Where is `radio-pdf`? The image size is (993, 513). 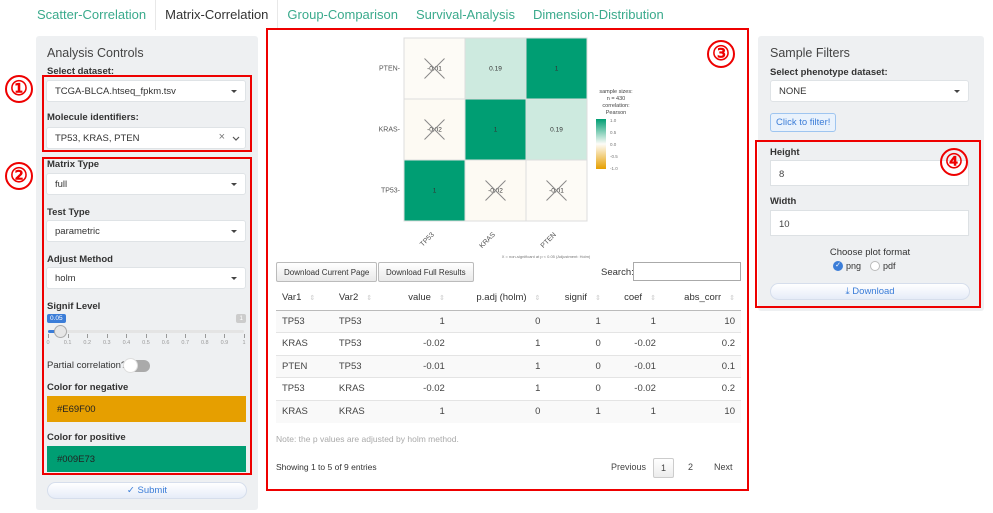 radio-pdf is located at coordinates (875, 266).